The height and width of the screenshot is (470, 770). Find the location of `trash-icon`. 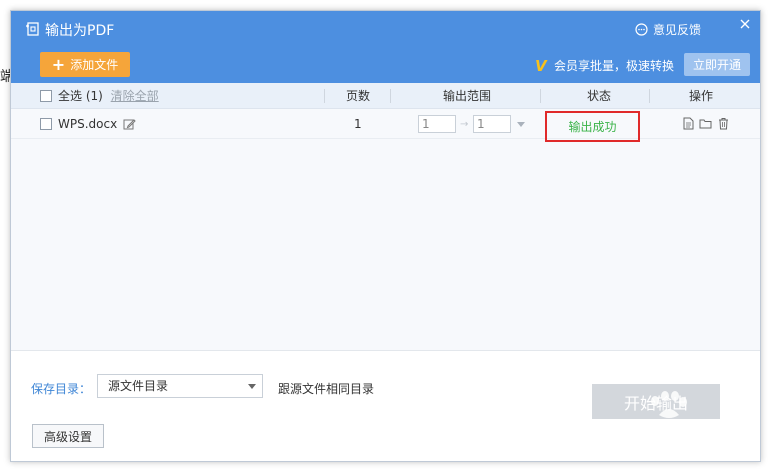

trash-icon is located at coordinates (723, 123).